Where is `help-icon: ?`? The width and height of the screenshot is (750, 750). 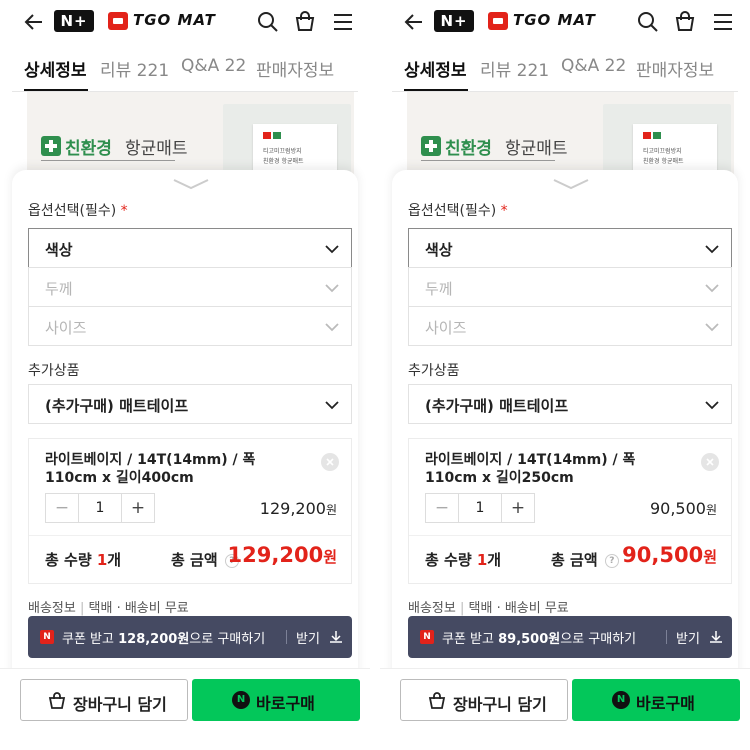
help-icon: ? is located at coordinates (611, 560).